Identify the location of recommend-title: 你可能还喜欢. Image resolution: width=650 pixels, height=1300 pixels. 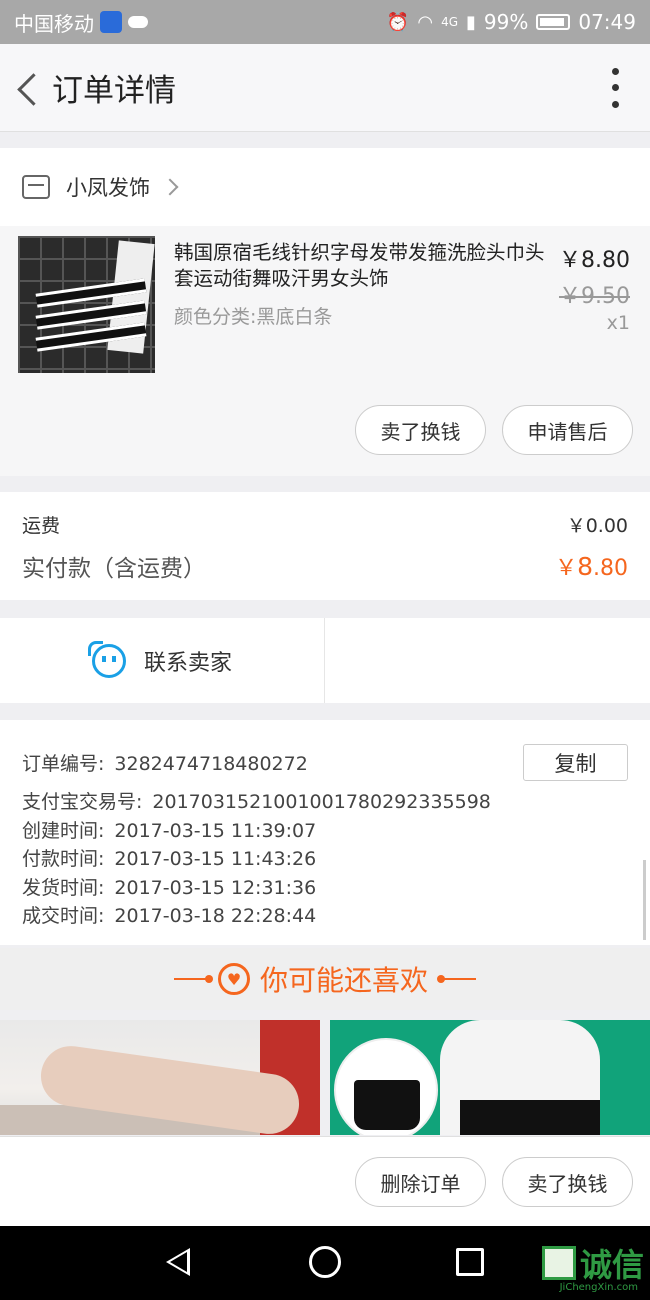
(343, 980).